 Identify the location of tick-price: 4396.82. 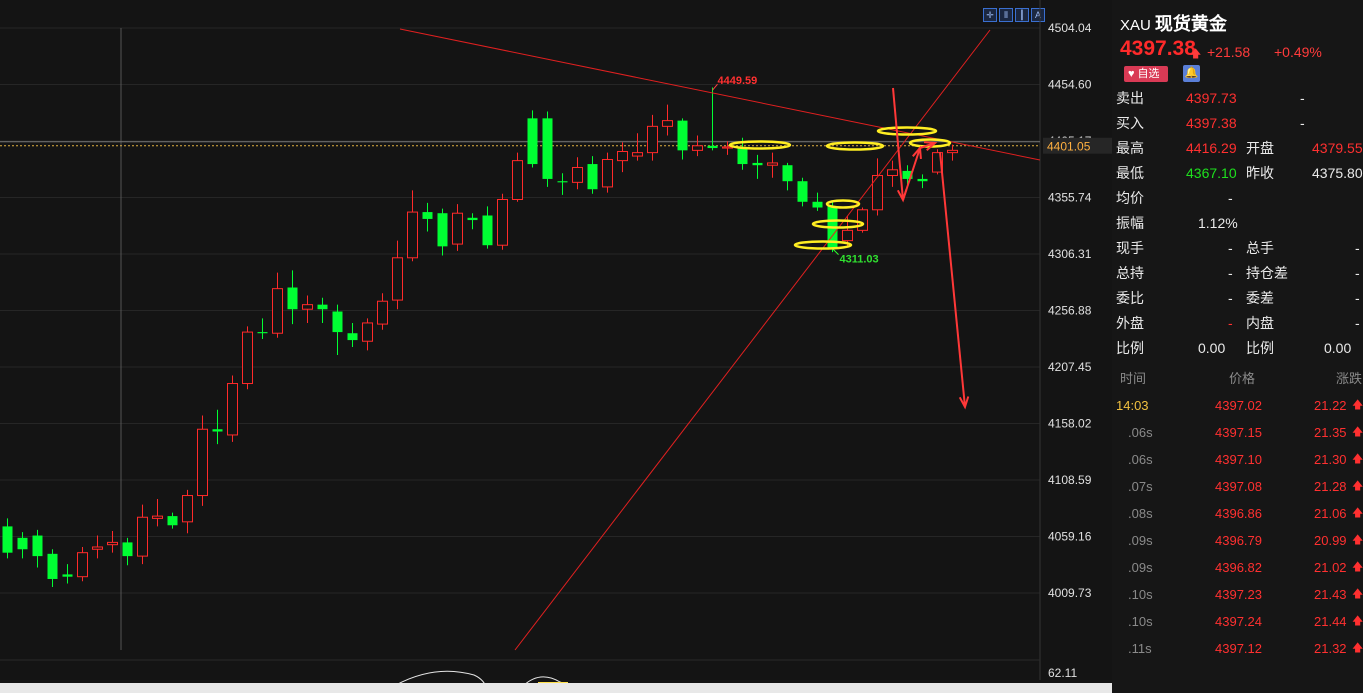
(1238, 567).